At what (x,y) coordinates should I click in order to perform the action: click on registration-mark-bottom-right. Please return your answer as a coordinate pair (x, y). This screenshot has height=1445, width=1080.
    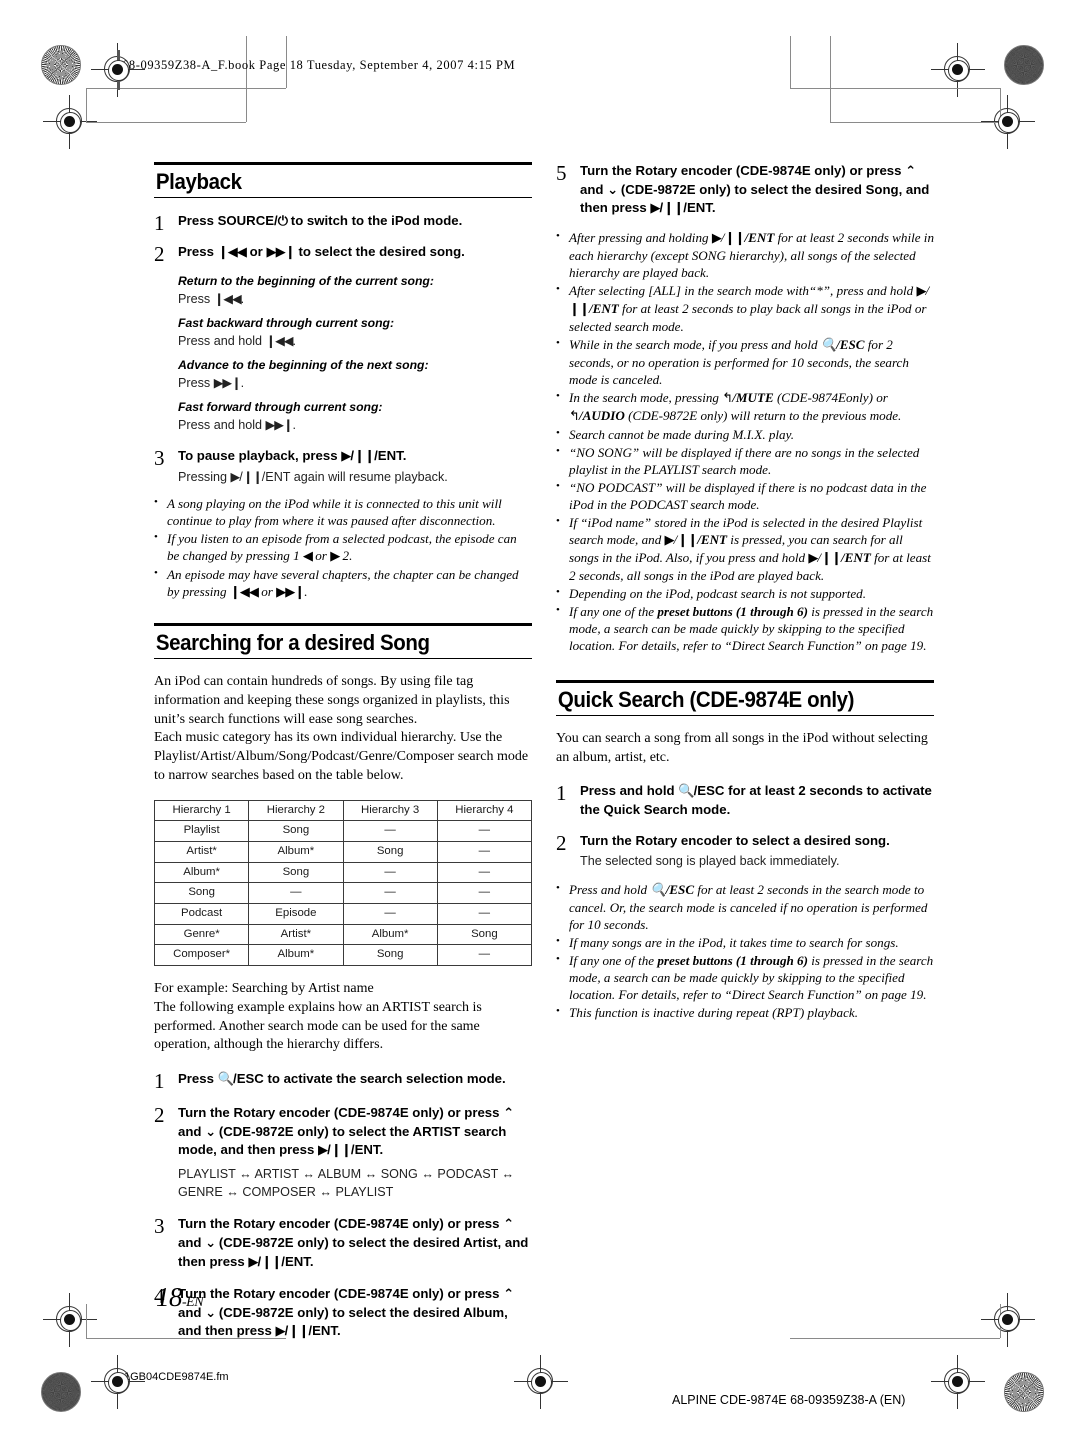
    Looking at the image, I should click on (958, 1382).